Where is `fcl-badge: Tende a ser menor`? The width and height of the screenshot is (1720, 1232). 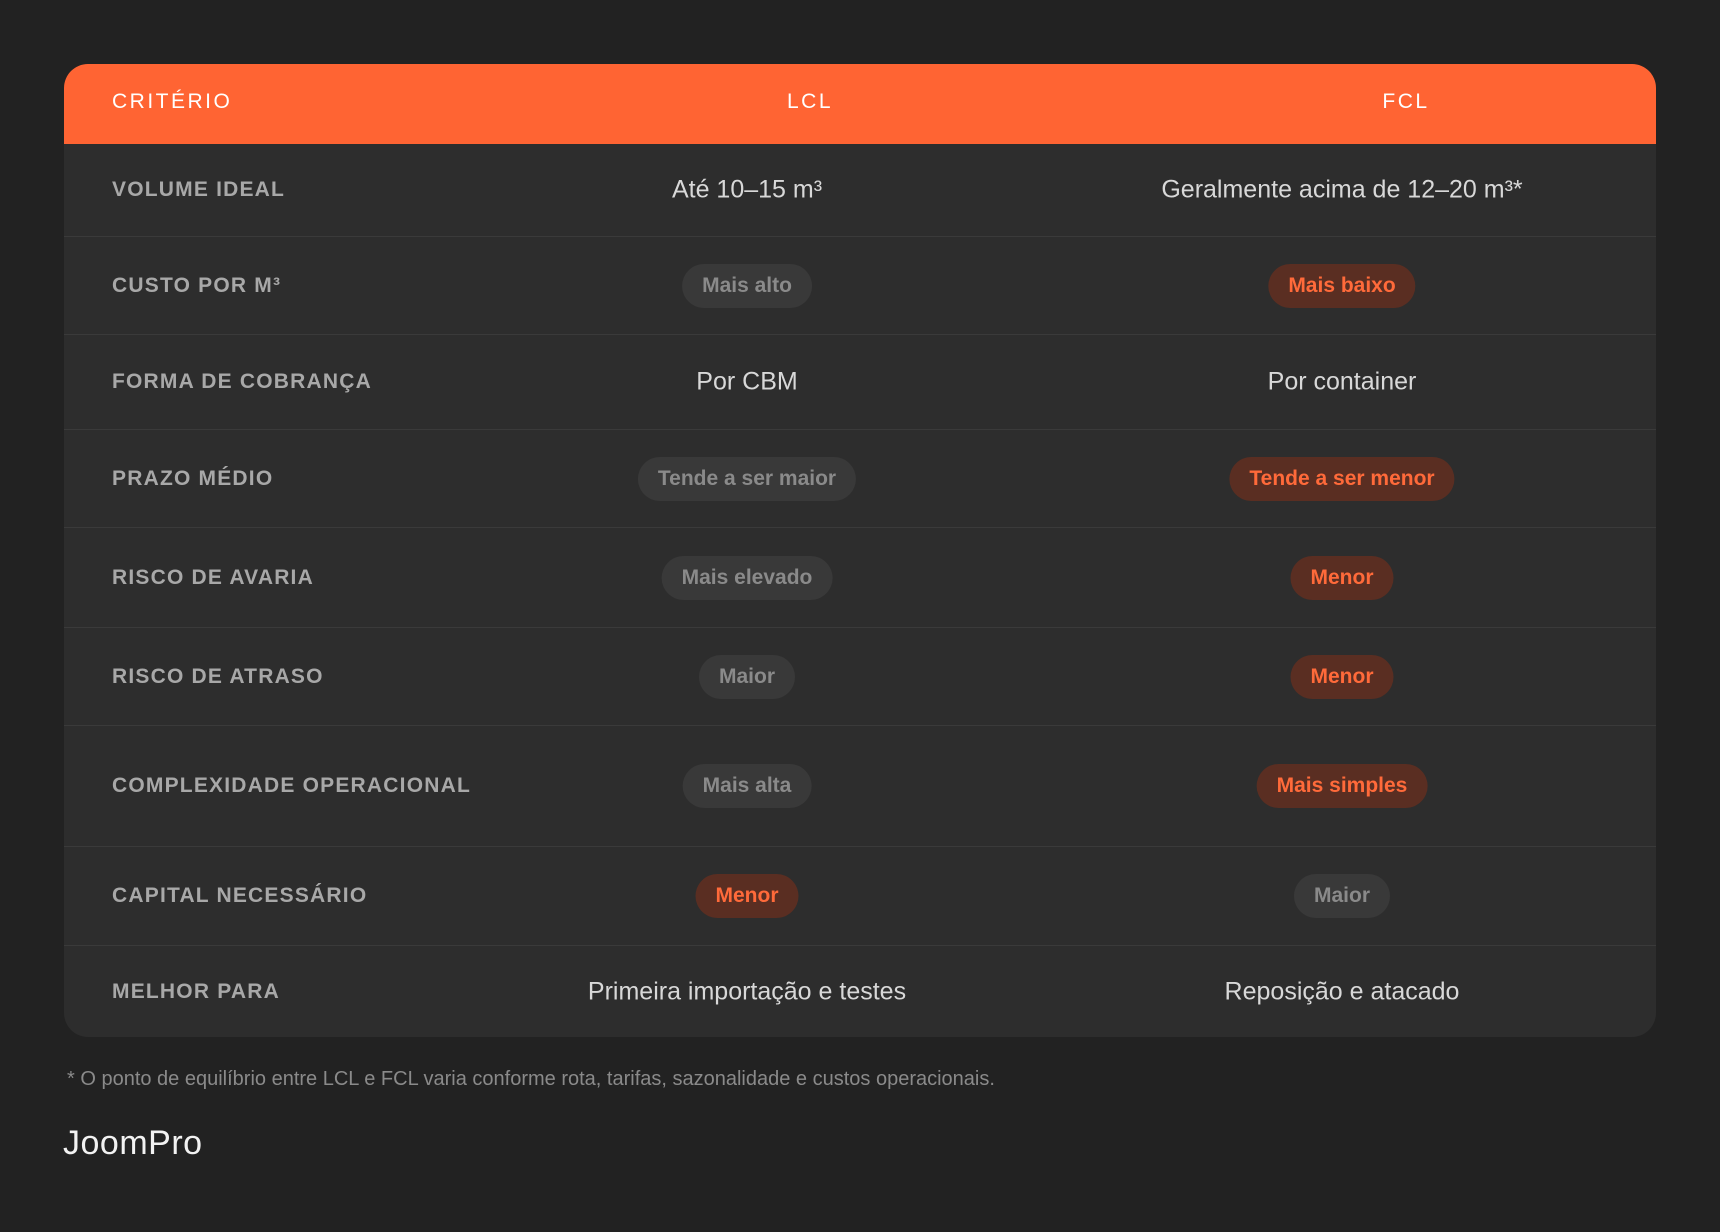
fcl-badge: Tende a ser menor is located at coordinates (1342, 478).